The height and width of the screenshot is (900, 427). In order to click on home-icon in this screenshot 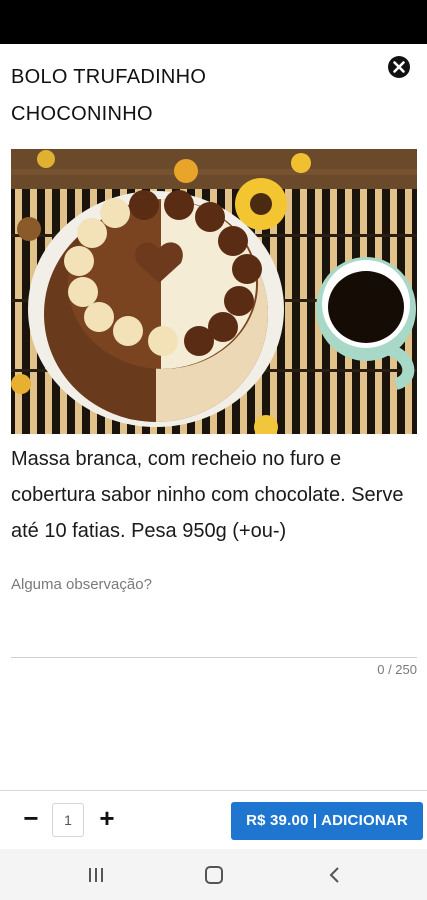, I will do `click(214, 875)`.